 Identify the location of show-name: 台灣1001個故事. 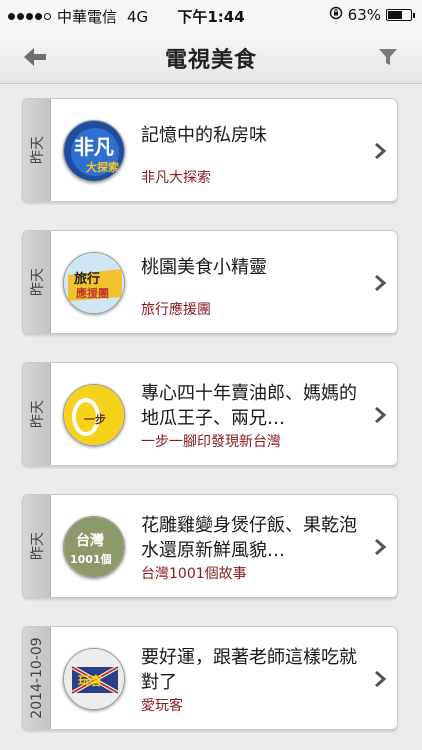
(194, 574).